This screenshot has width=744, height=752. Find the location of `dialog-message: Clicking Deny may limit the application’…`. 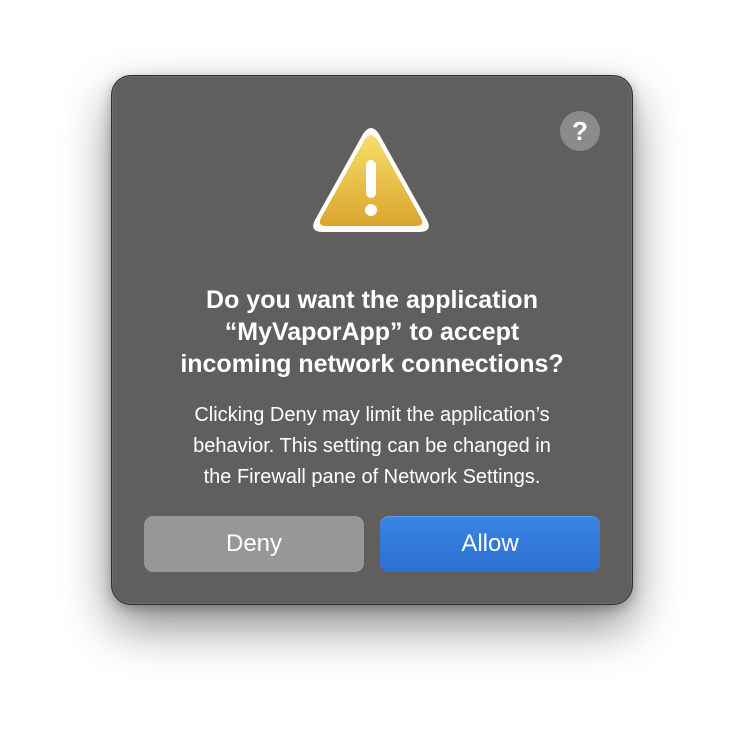

dialog-message: Clicking Deny may limit the application’… is located at coordinates (372, 446).